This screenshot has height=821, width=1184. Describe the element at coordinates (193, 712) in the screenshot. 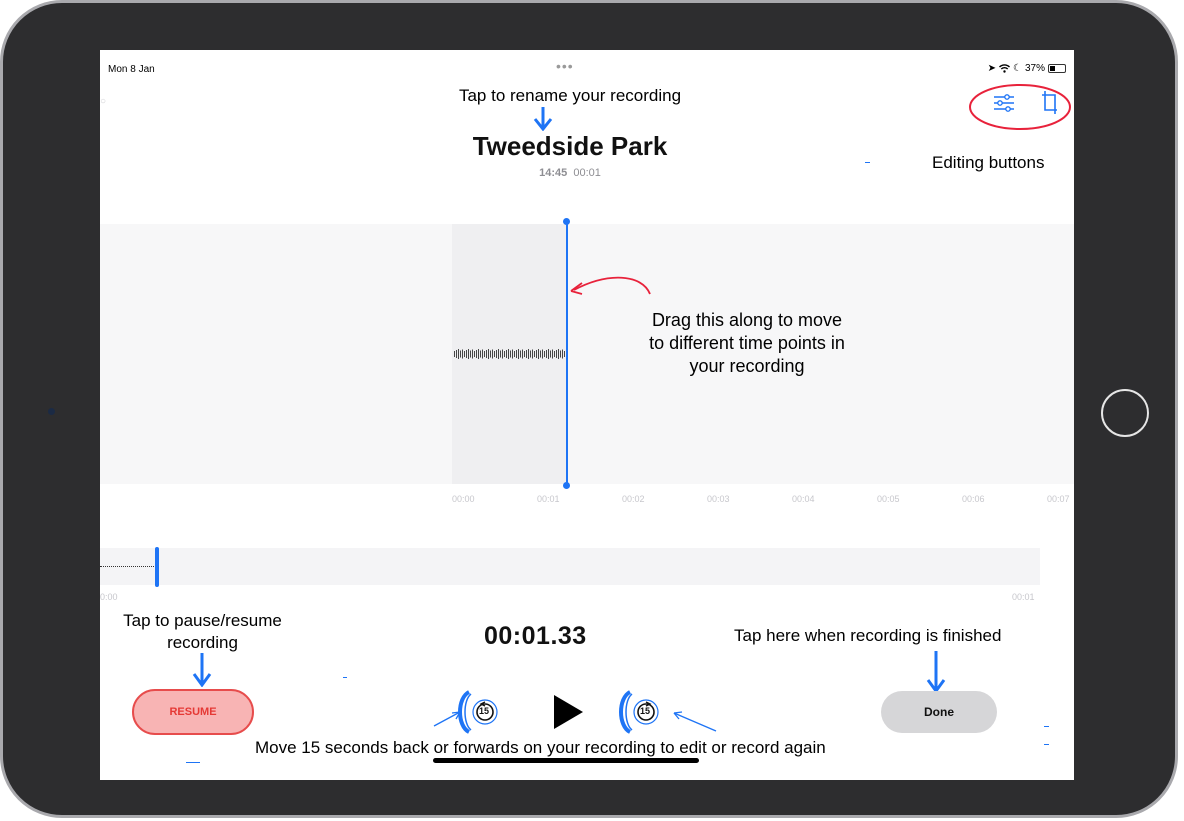

I see `resume-button: RESUME` at that location.